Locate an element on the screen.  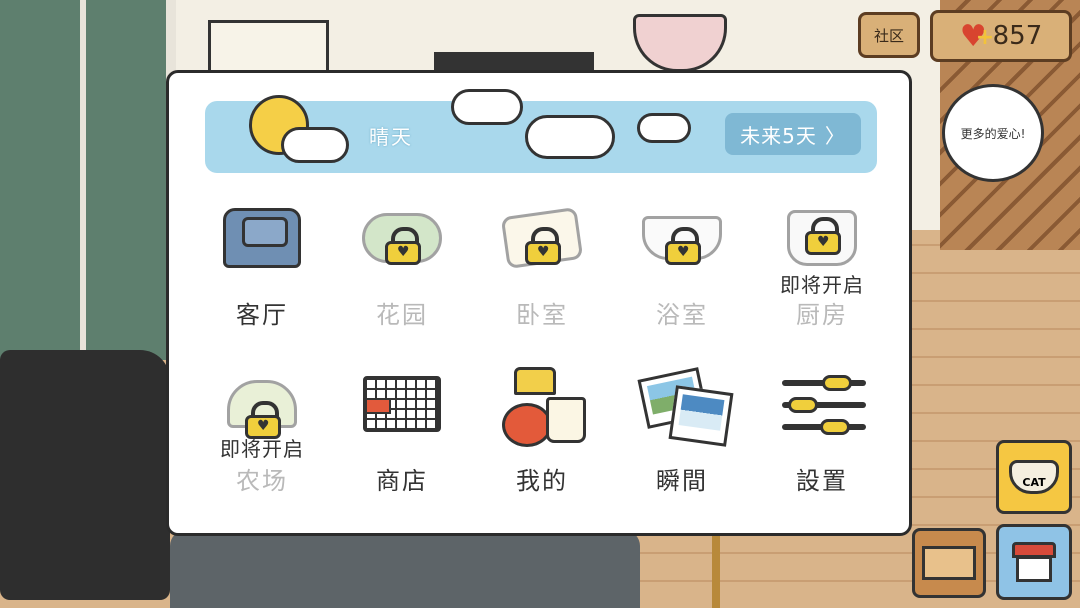
box-icon is located at coordinates (949, 563).